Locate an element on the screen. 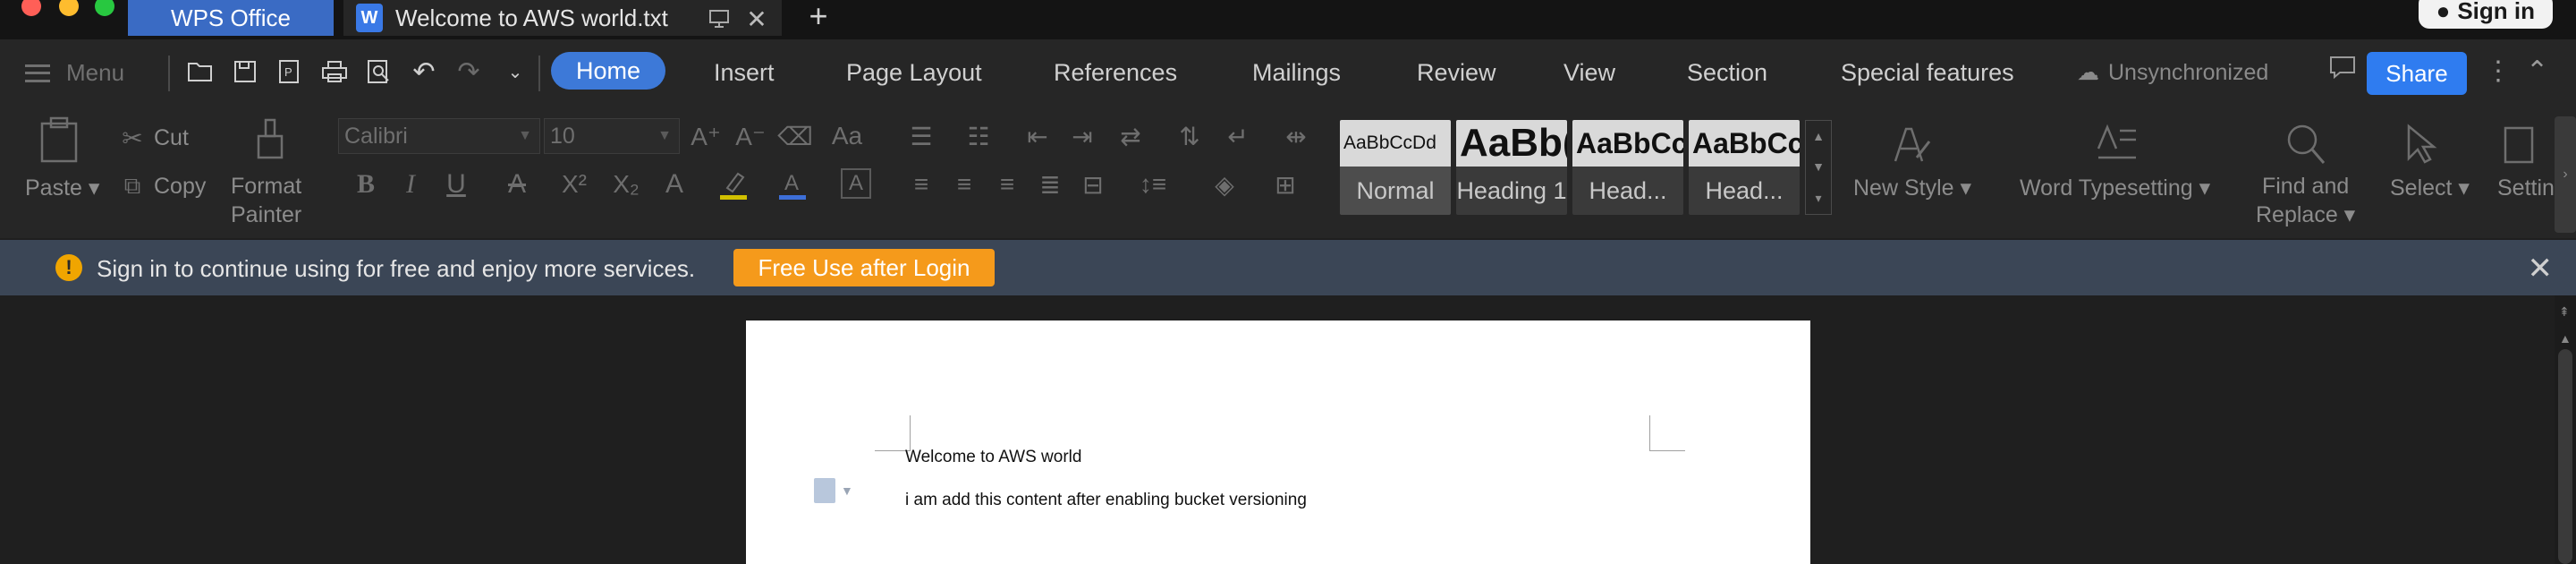 The image size is (2576, 564). minimize-window-button is located at coordinates (69, 8).